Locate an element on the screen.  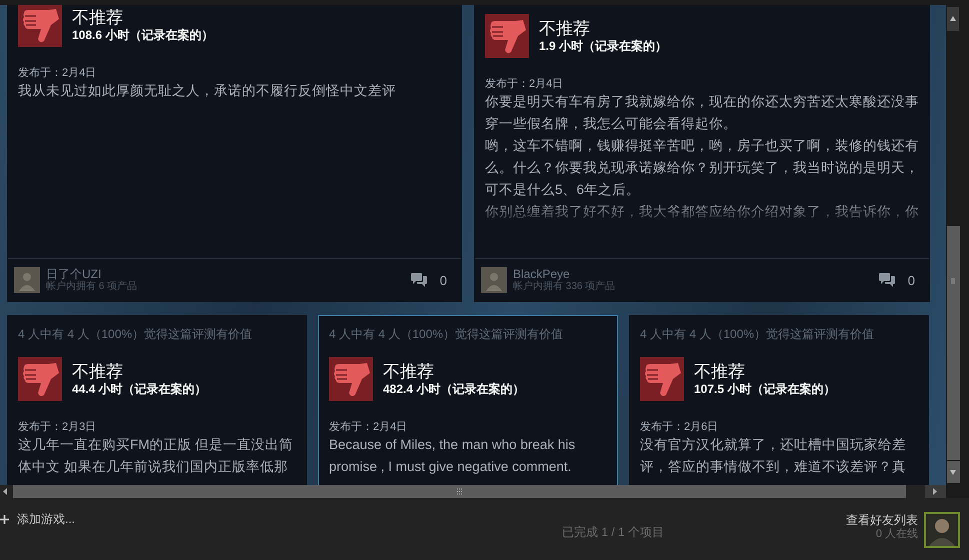
vertical-scrollbar is located at coordinates (953, 245).